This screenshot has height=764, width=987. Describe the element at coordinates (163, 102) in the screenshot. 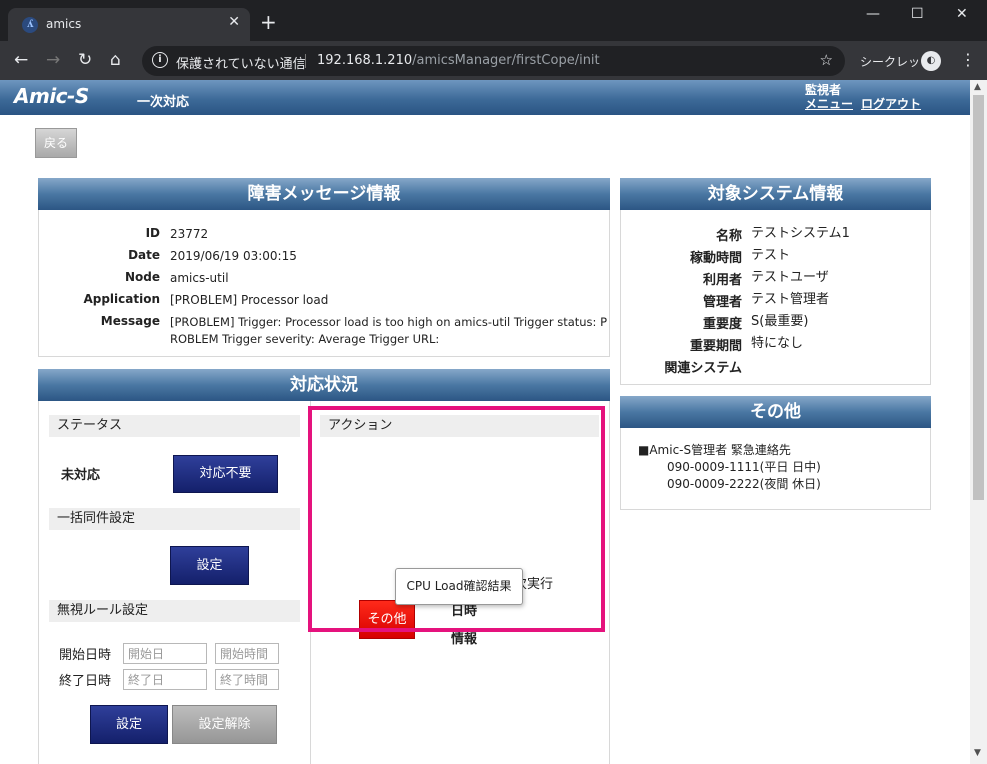

I see `page-title: 一次対応` at that location.